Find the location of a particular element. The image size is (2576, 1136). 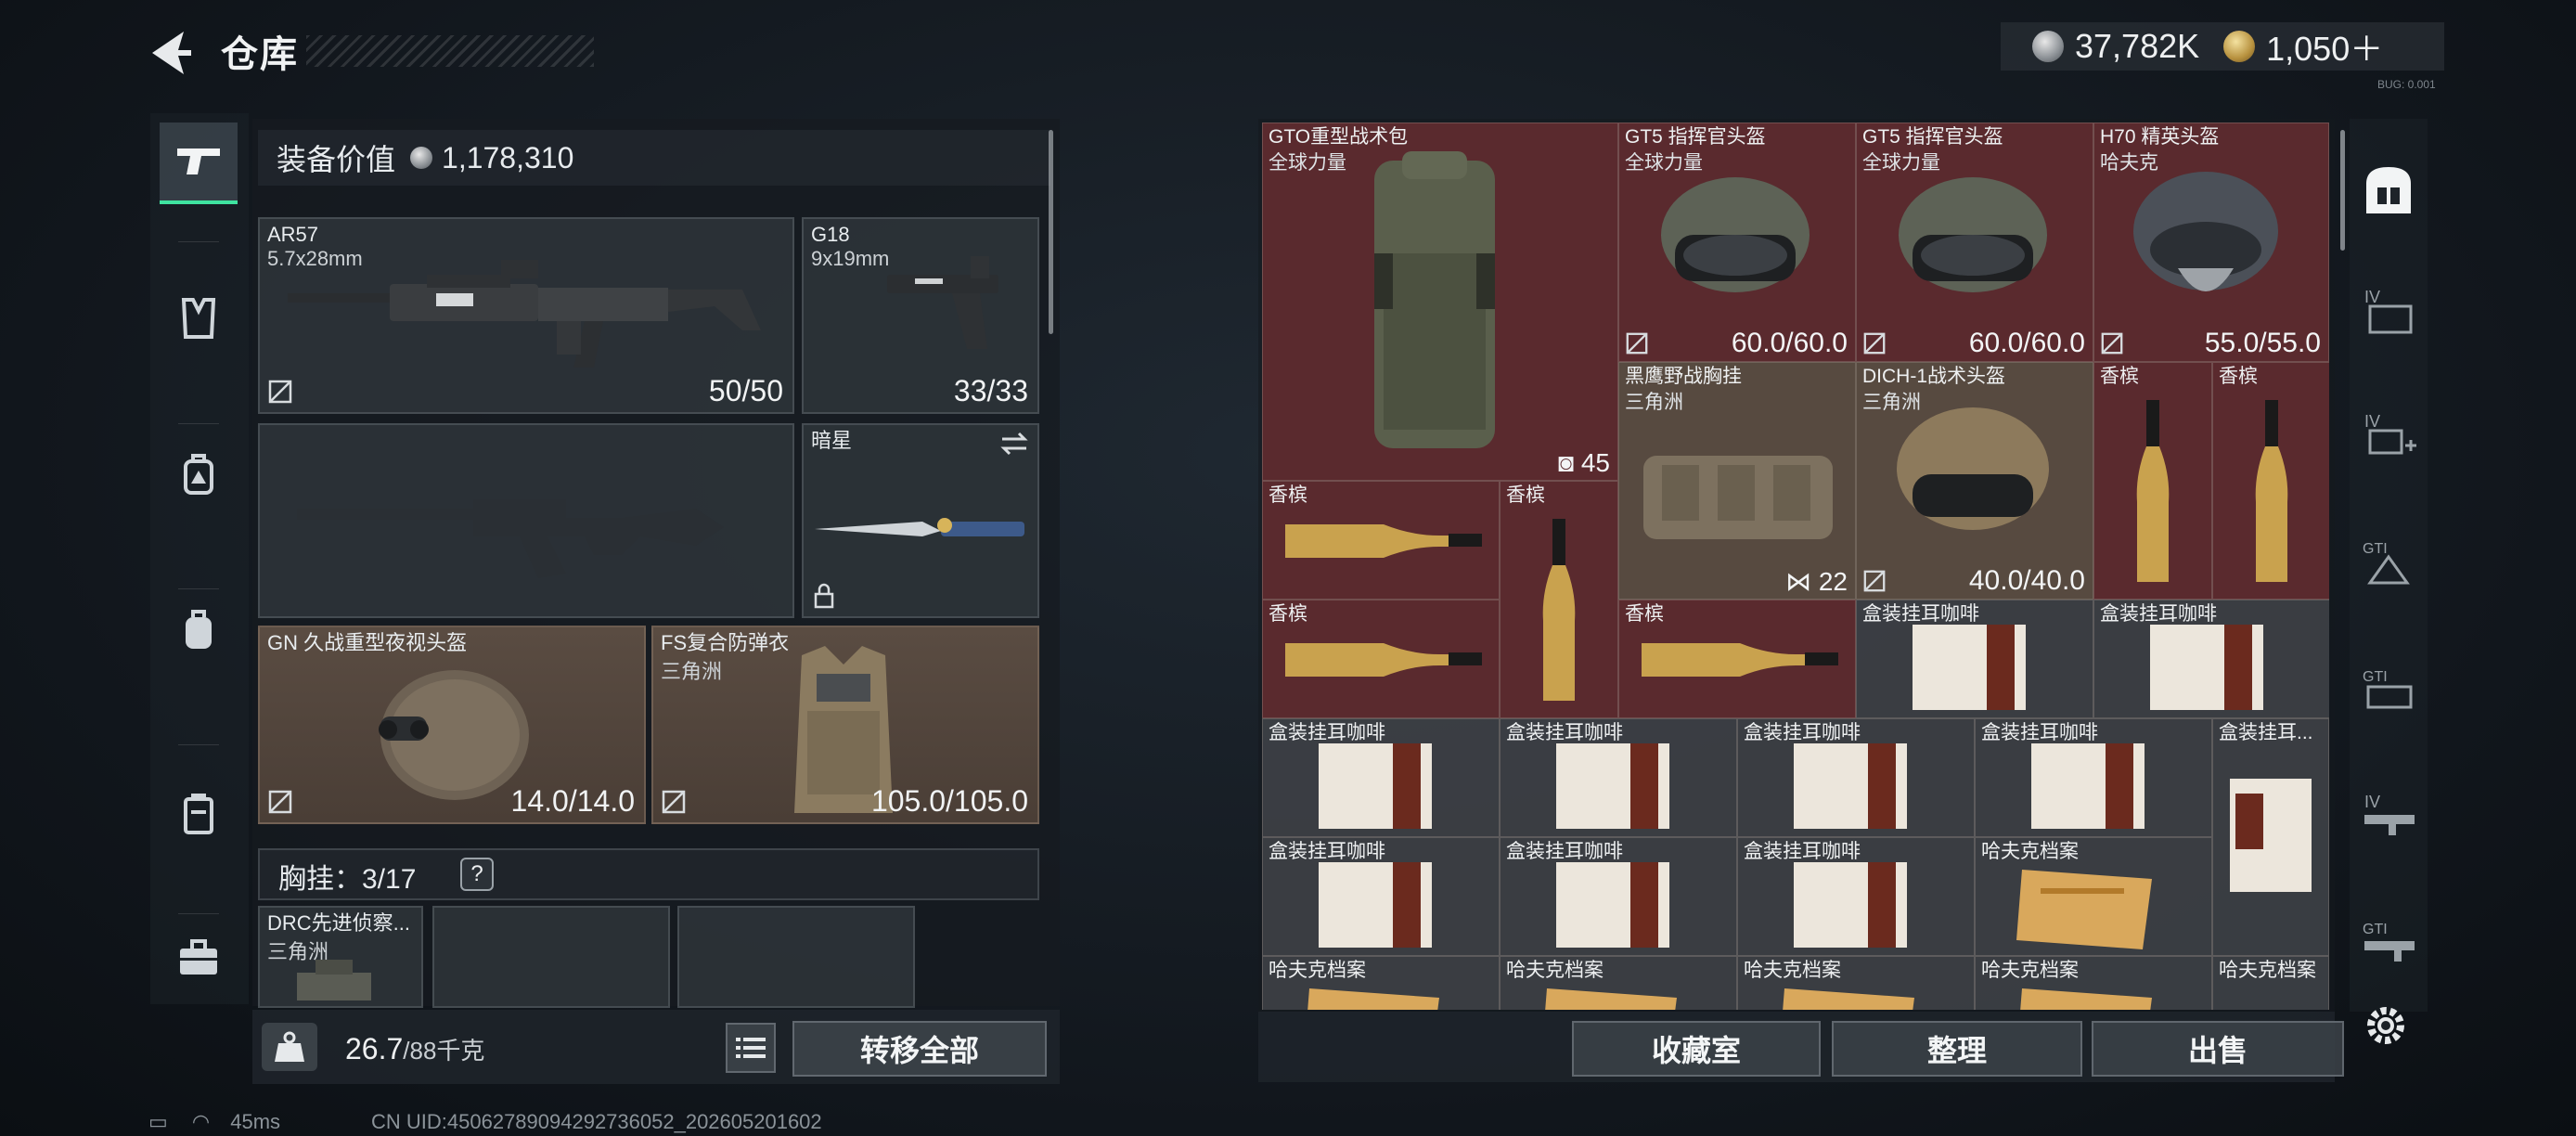

helmet-name: GN 久战重型夜视头盔 is located at coordinates (367, 642).